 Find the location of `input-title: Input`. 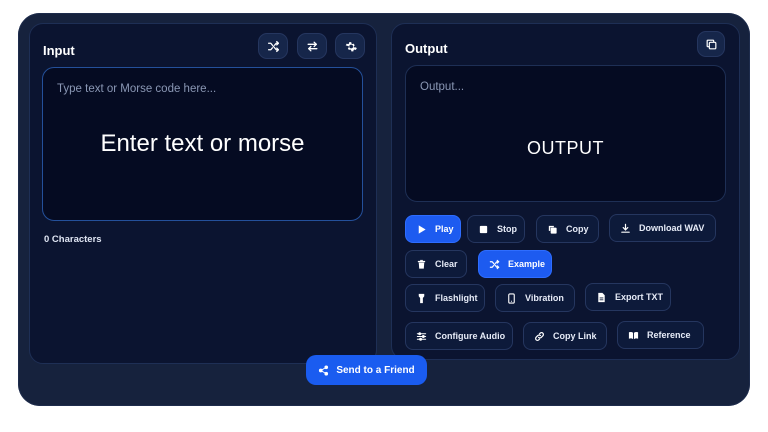

input-title: Input is located at coordinates (59, 50).